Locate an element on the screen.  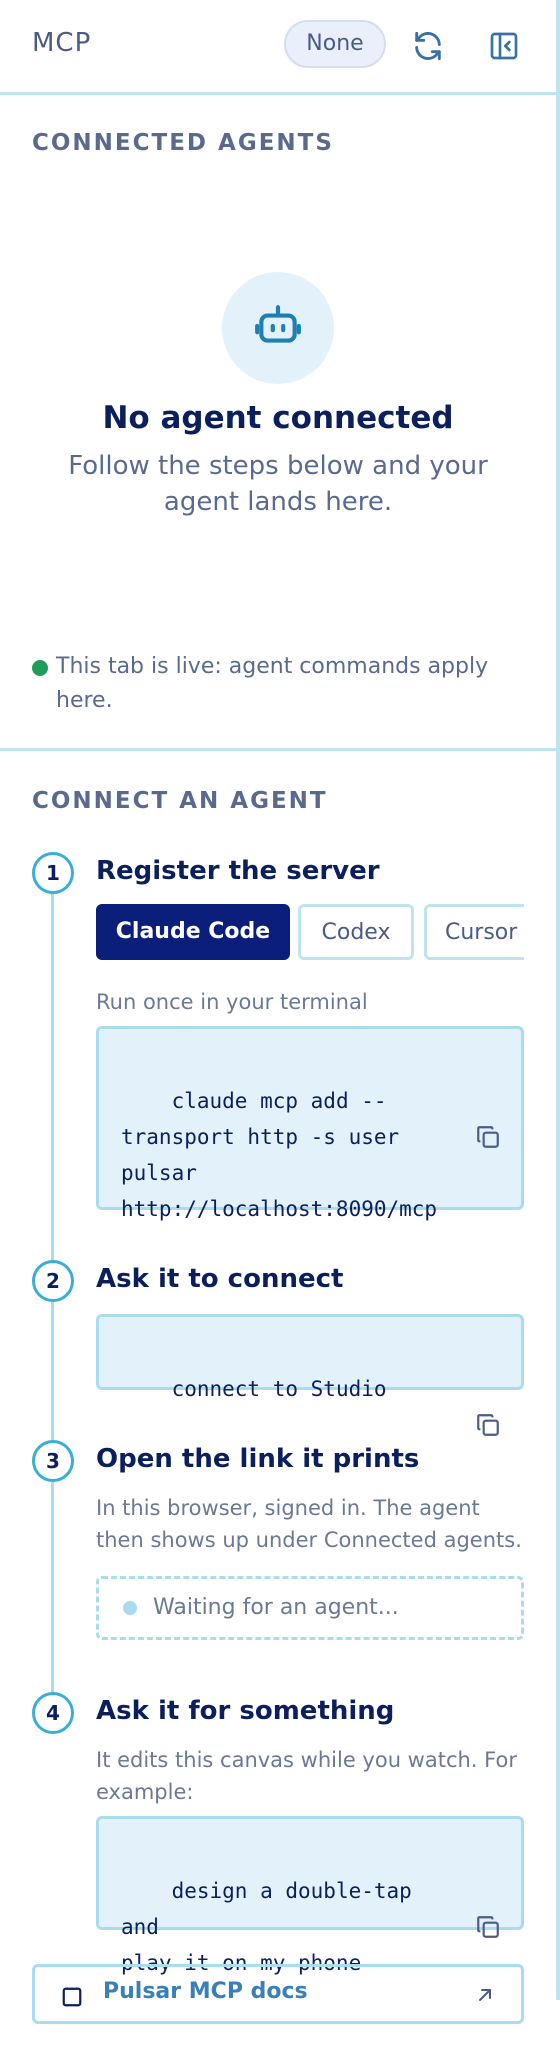
agent-selector: None is located at coordinates (335, 44).